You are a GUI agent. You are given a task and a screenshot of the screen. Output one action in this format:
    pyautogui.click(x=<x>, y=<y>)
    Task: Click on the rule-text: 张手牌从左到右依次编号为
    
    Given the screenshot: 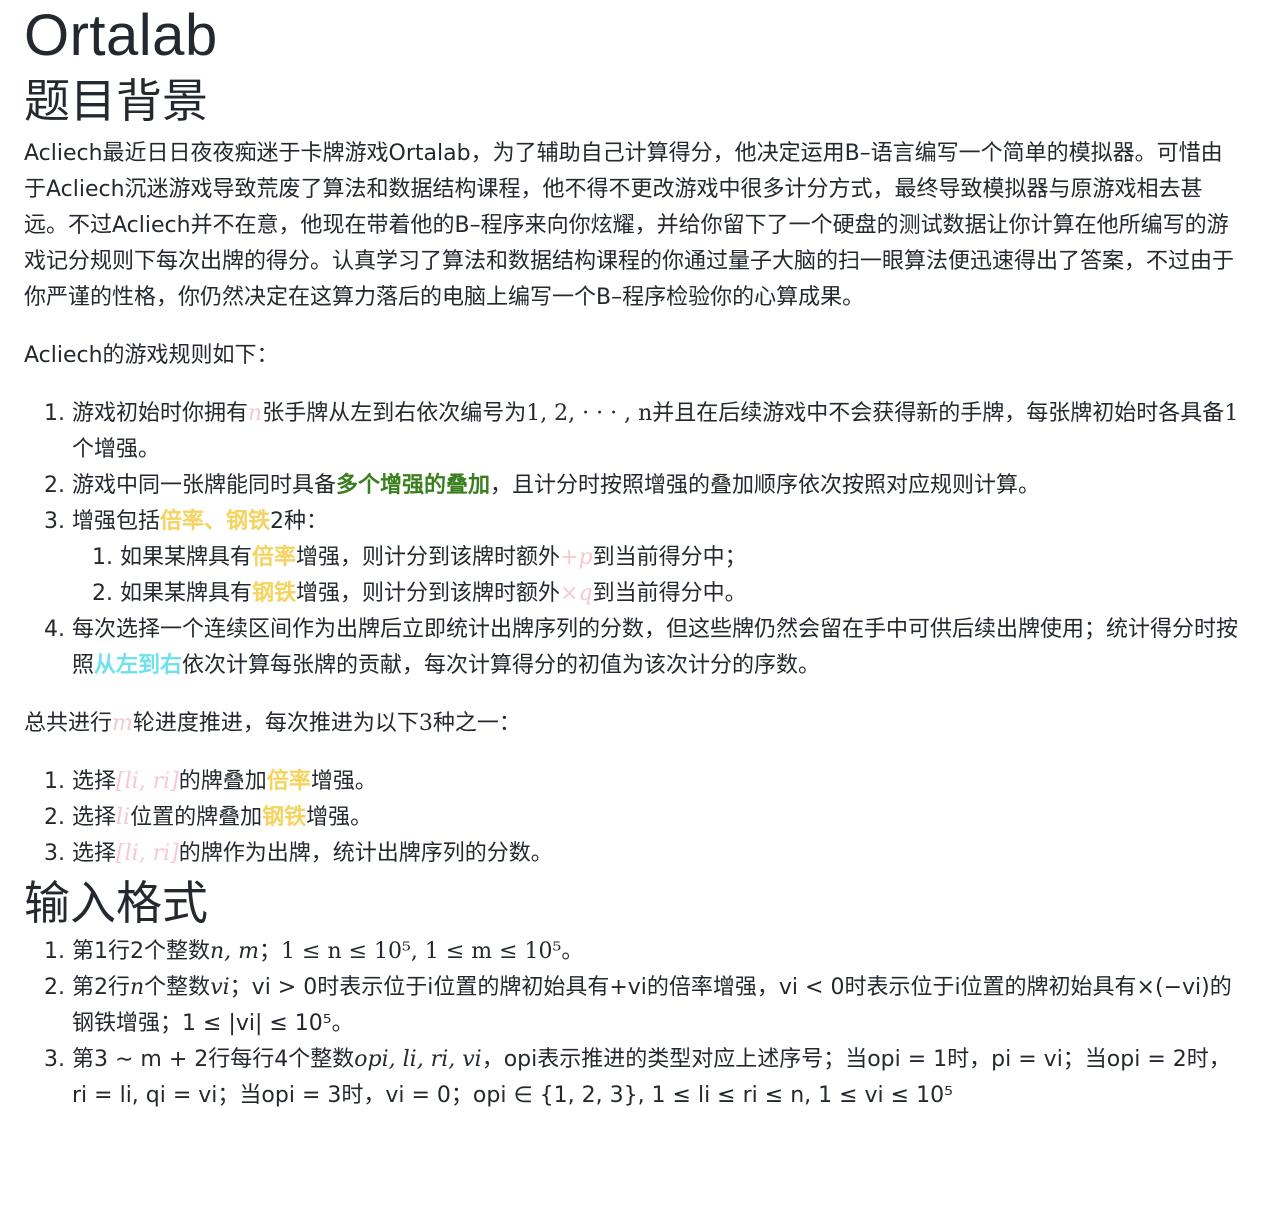 What is the action you would take?
    pyautogui.click(x=394, y=413)
    